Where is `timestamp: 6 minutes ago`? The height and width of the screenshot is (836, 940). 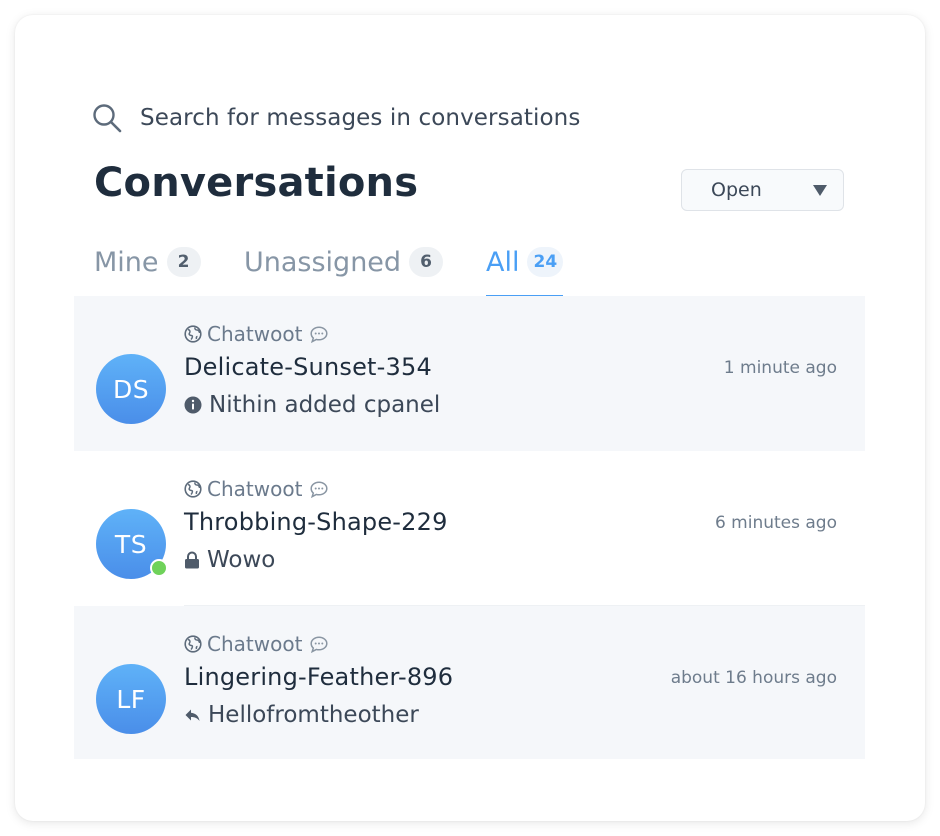
timestamp: 6 minutes ago is located at coordinates (775, 523).